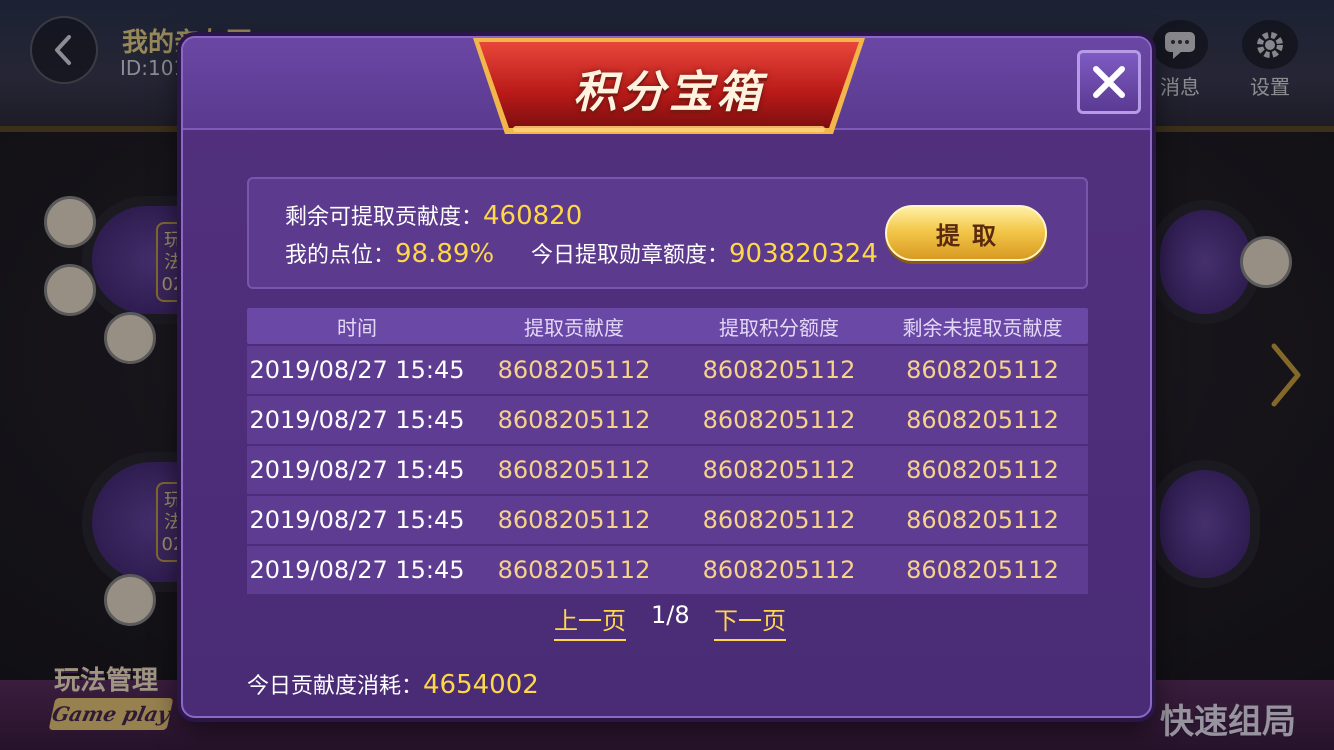 Image resolution: width=1334 pixels, height=750 pixels. I want to click on today-claim-label: 今日提取勋章额度：, so click(630, 255).